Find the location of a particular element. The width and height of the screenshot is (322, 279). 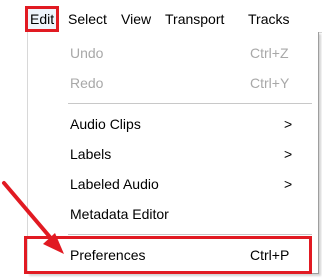

menu-item-label: Metadata Editor is located at coordinates (119, 214).